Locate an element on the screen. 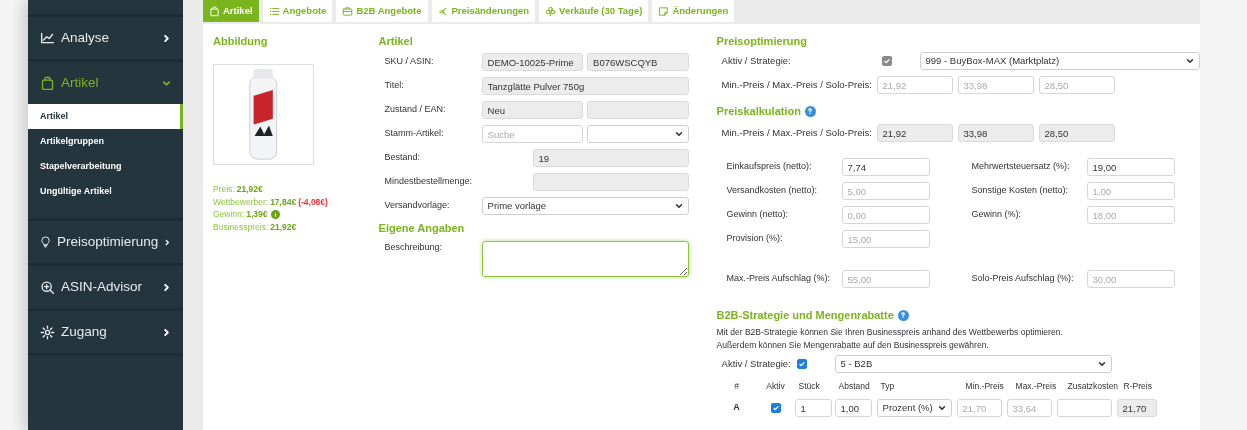 The image size is (1247, 430). input-field: 33,98 is located at coordinates (995, 133).